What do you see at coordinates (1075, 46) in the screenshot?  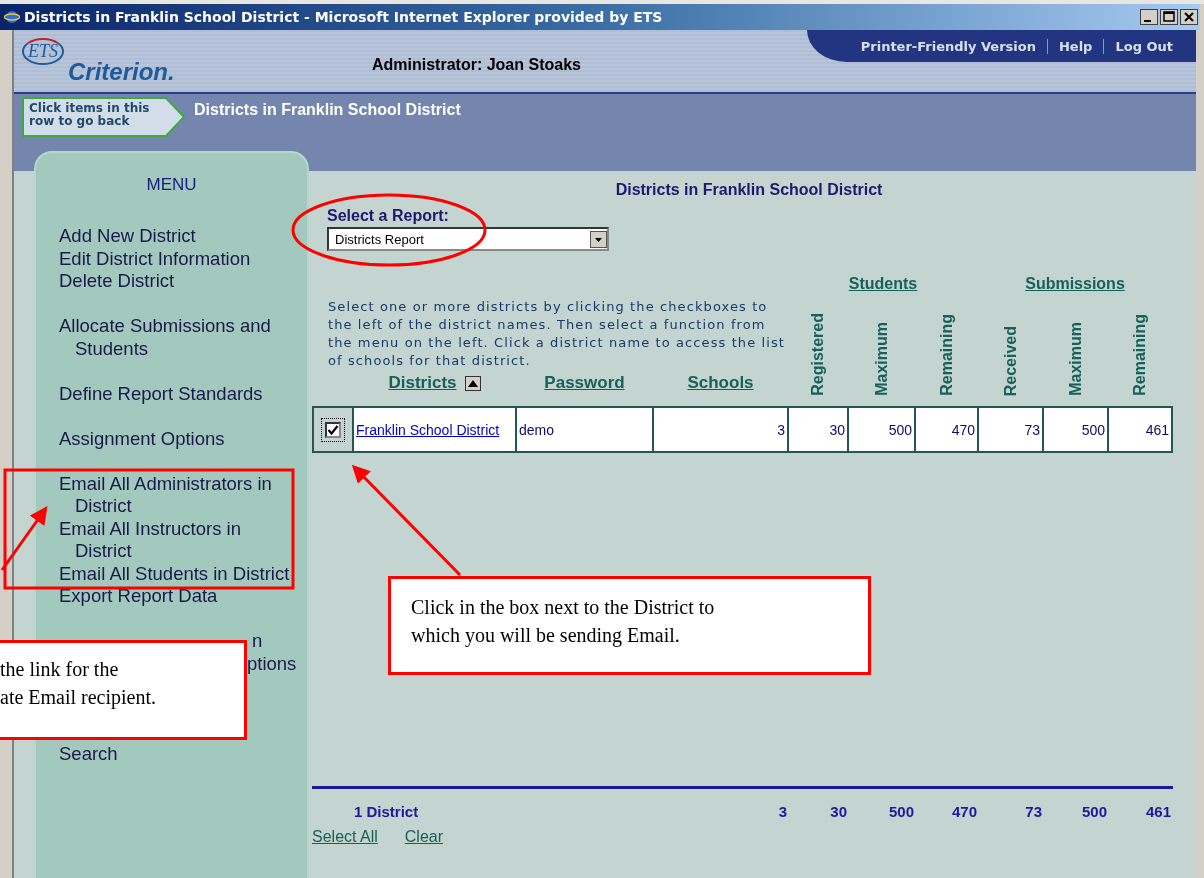 I see `header-link: Help` at bounding box center [1075, 46].